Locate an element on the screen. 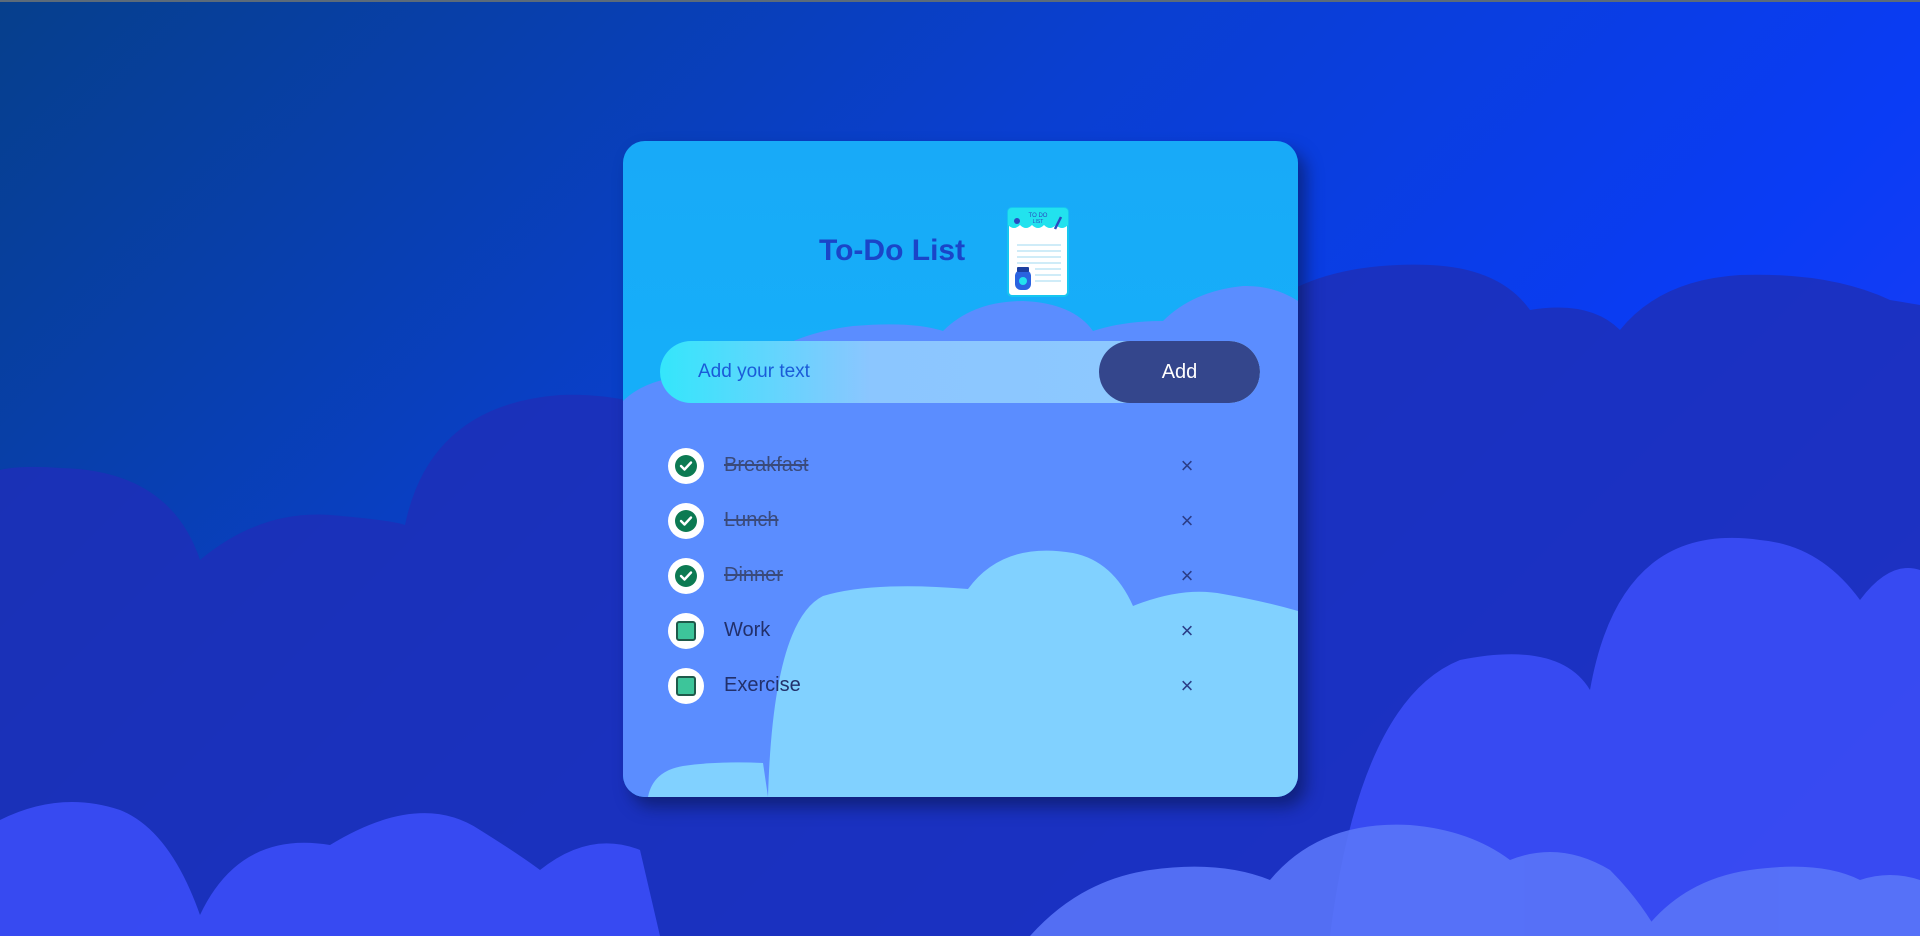 This screenshot has width=1920, height=936. svg-text: LIST is located at coordinates (1038, 222).